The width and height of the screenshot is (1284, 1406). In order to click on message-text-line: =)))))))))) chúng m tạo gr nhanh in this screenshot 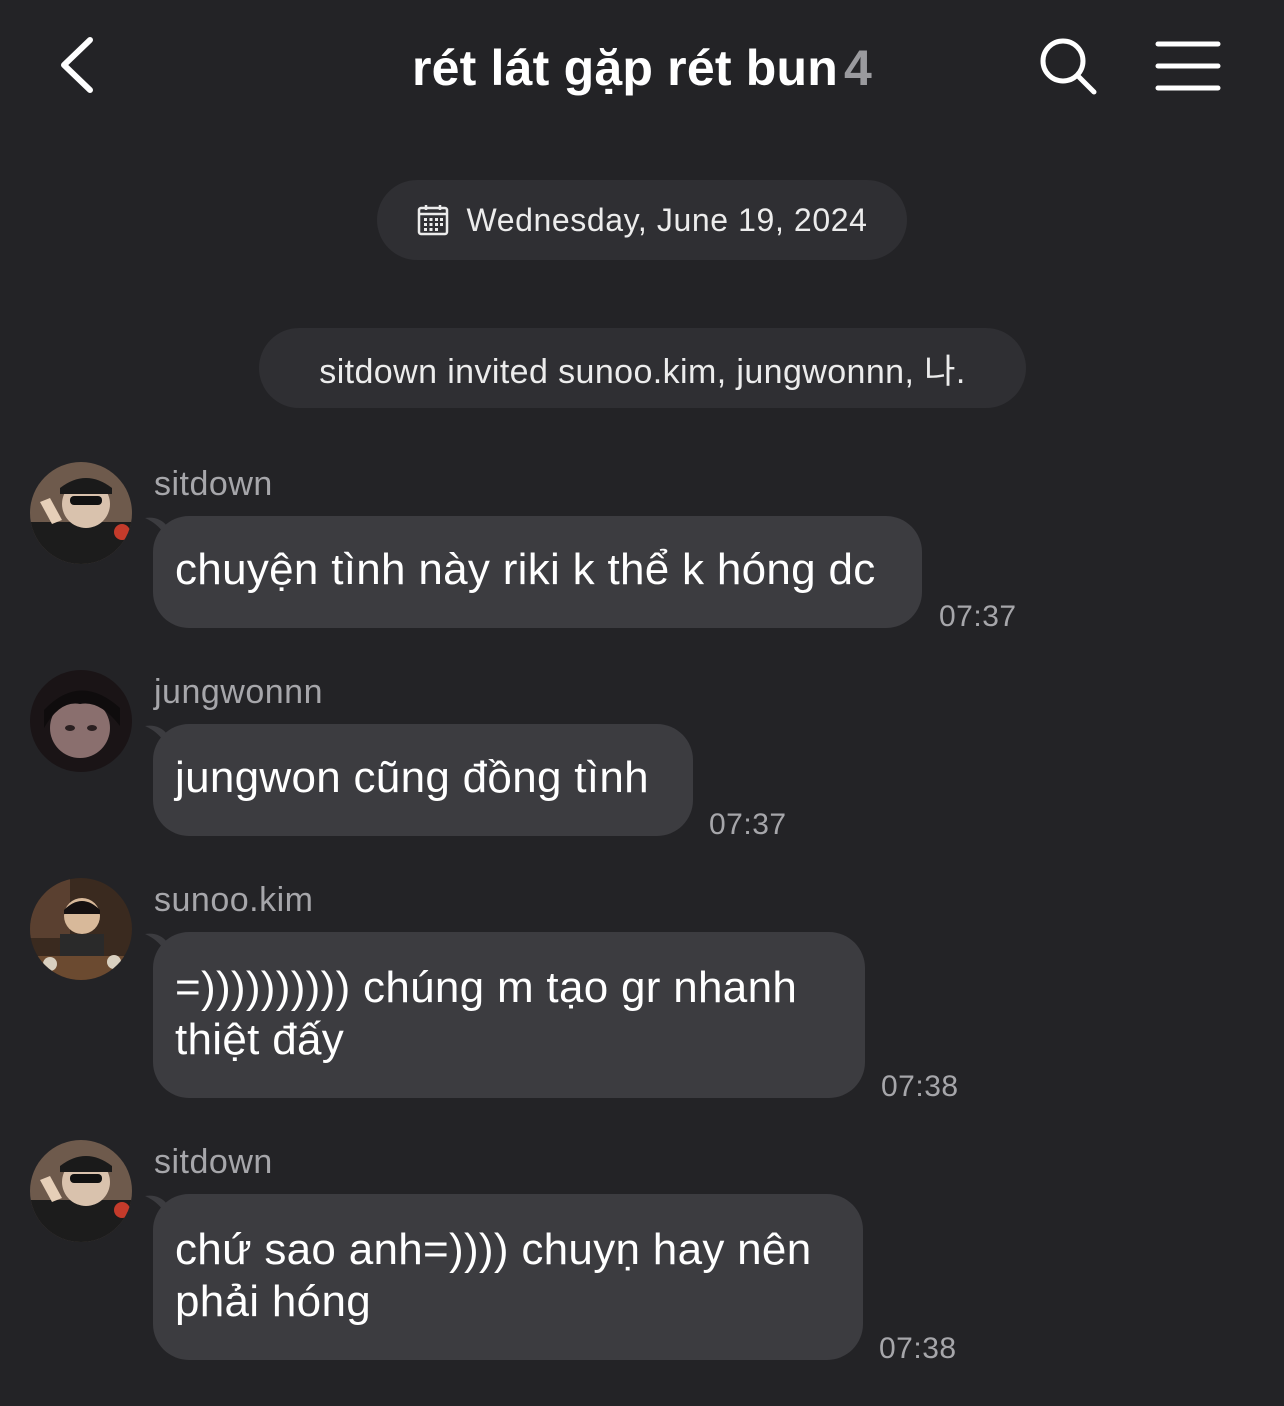, I will do `click(486, 987)`.